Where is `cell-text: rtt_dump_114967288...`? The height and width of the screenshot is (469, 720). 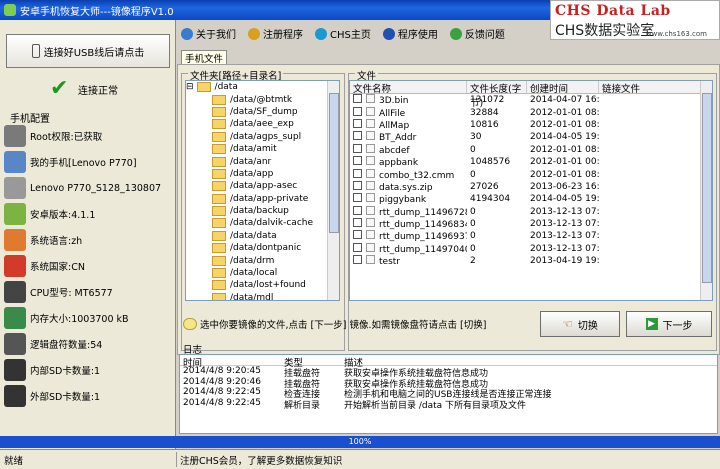
cell-text: rtt_dump_114967288... is located at coordinates (423, 212).